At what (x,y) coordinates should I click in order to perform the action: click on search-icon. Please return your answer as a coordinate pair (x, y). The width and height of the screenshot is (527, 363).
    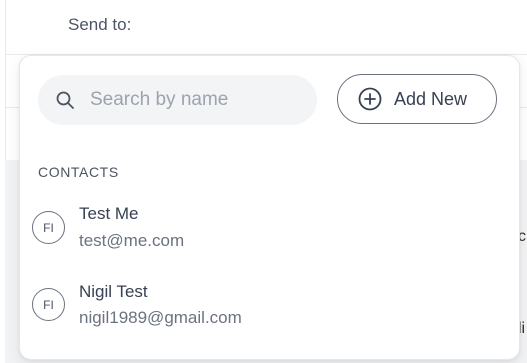
    Looking at the image, I should click on (65, 100).